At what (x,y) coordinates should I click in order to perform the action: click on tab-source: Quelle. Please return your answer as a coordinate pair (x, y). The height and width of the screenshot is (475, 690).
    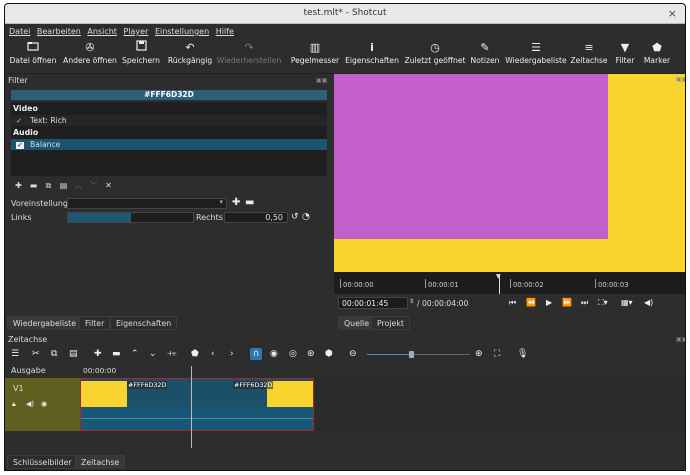
    Looking at the image, I should click on (357, 323).